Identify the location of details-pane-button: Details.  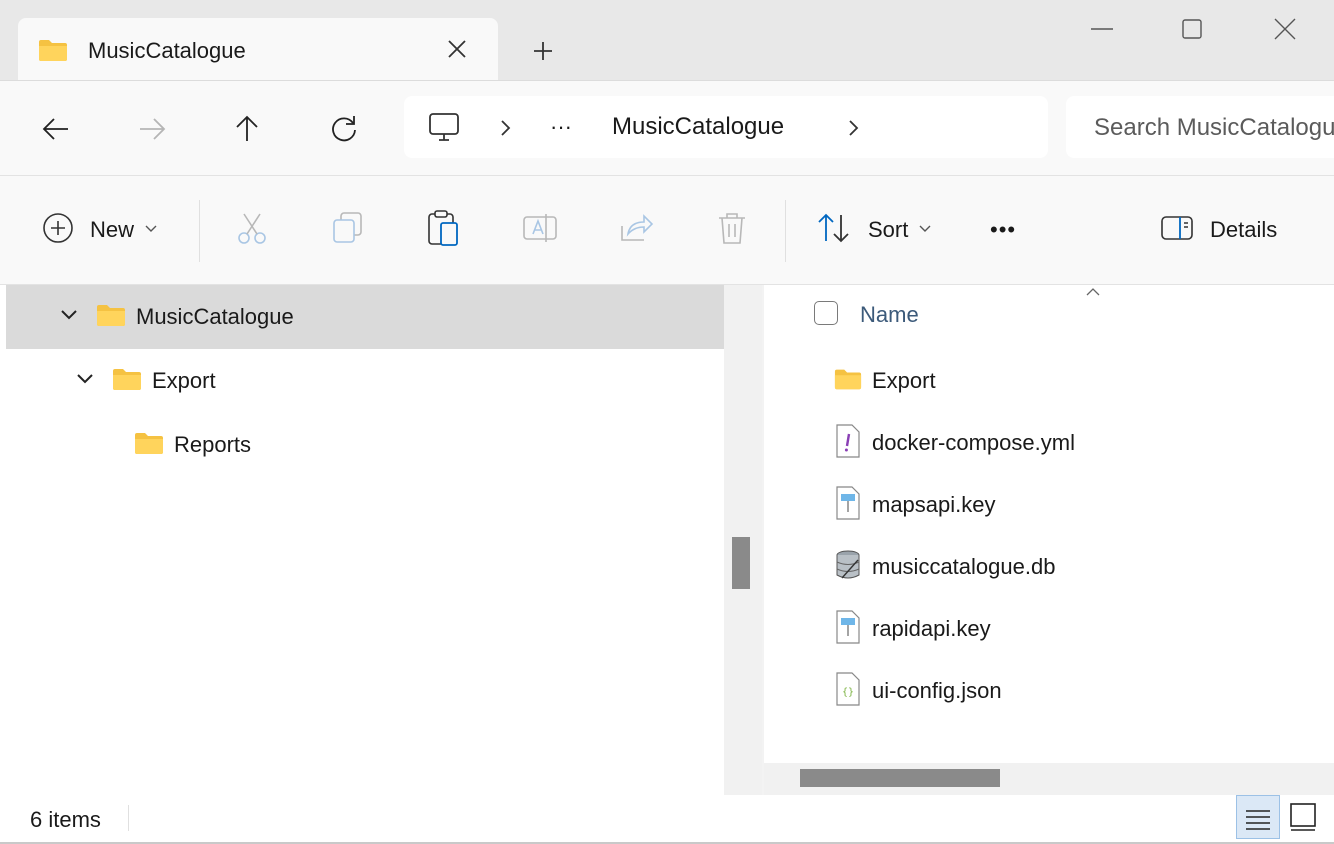
(1218, 230).